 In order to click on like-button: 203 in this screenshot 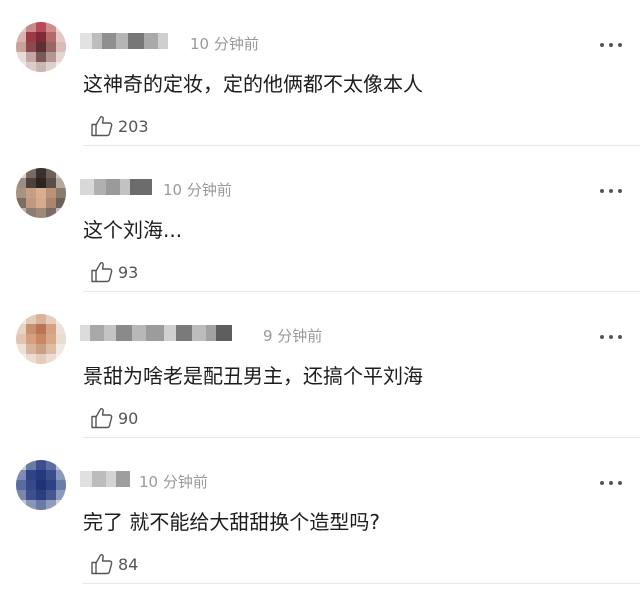, I will do `click(119, 126)`.